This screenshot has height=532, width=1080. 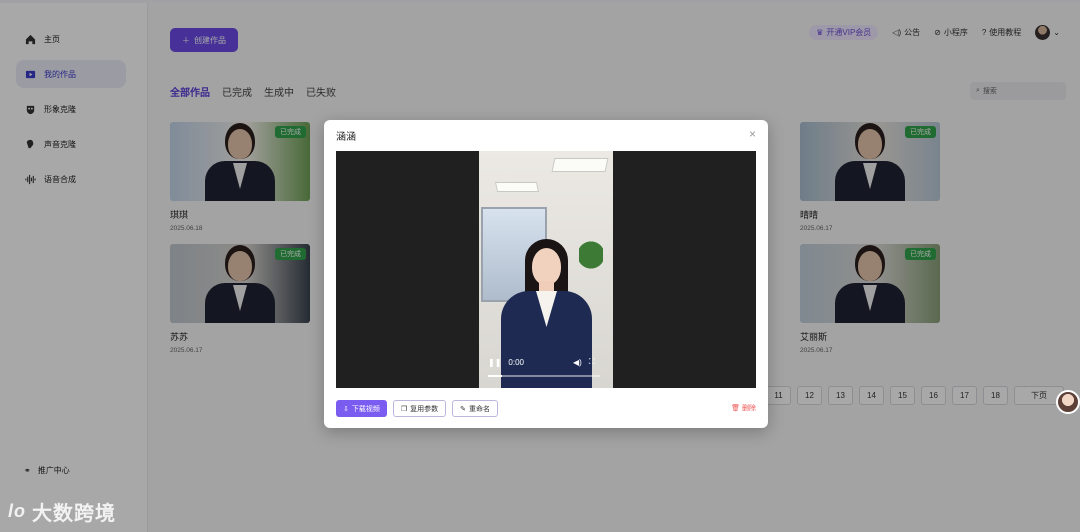 I want to click on floating-assistant-avatar, so click(x=1068, y=402).